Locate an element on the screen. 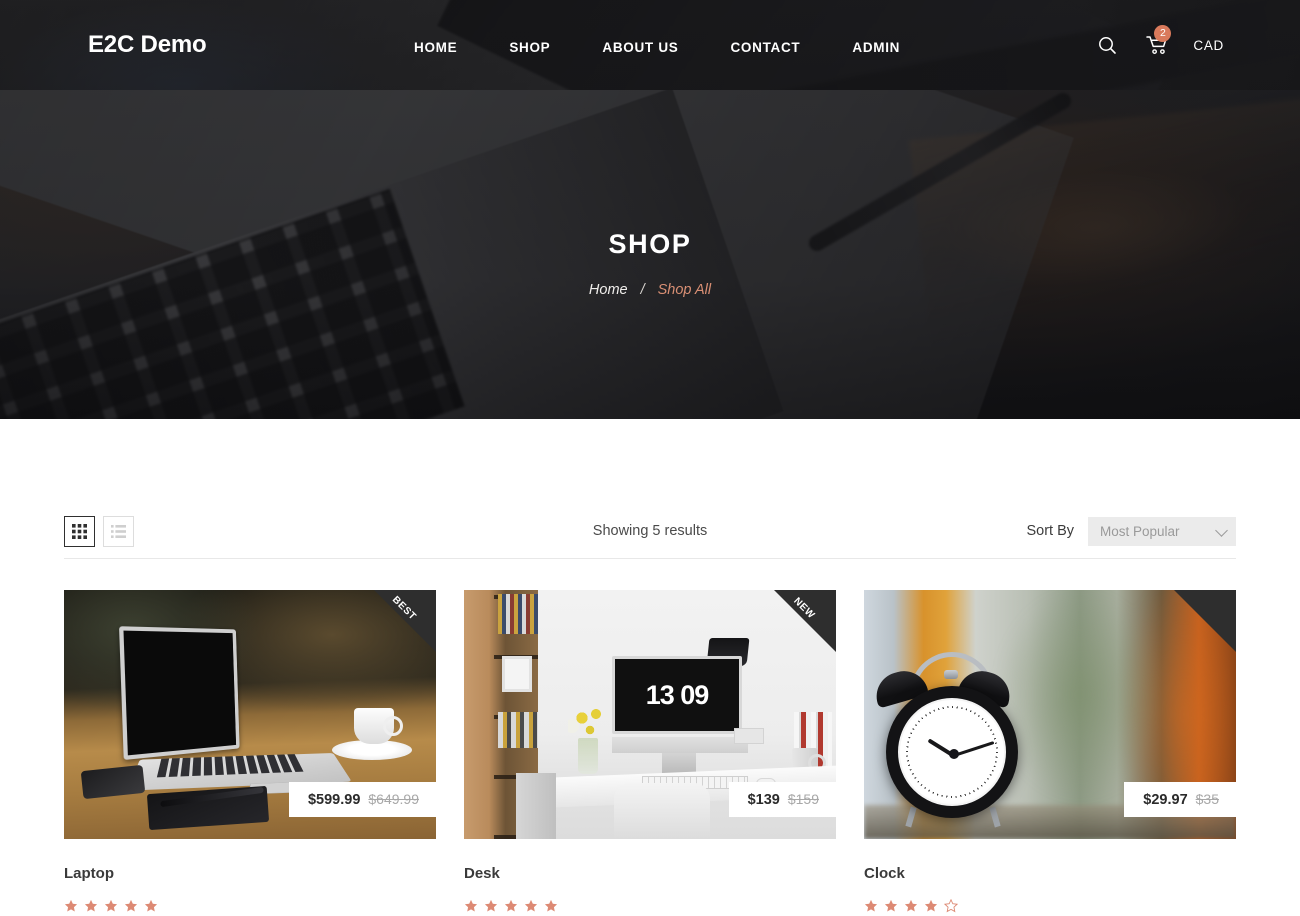 Image resolution: width=1300 pixels, height=916 pixels. sort-by-label: Sort By is located at coordinates (1050, 531).